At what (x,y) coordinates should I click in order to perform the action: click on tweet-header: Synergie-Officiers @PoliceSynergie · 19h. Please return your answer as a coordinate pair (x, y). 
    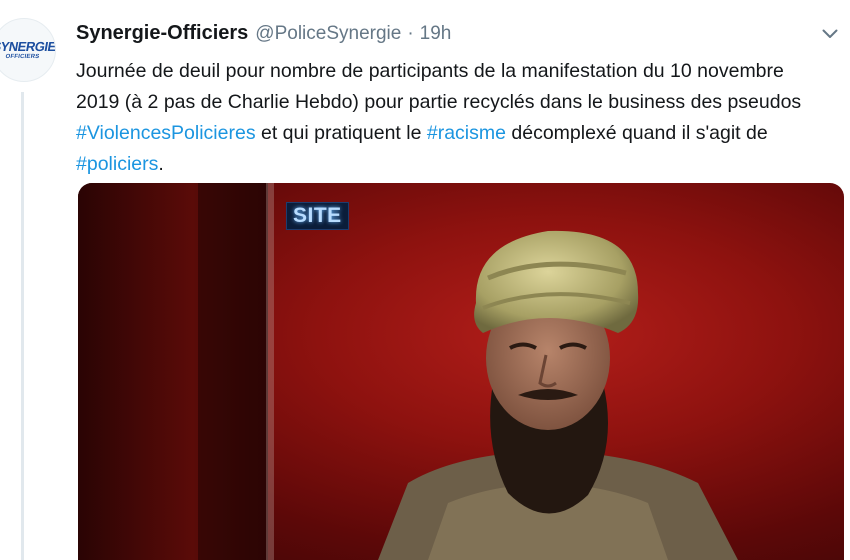
    Looking at the image, I should click on (263, 35).